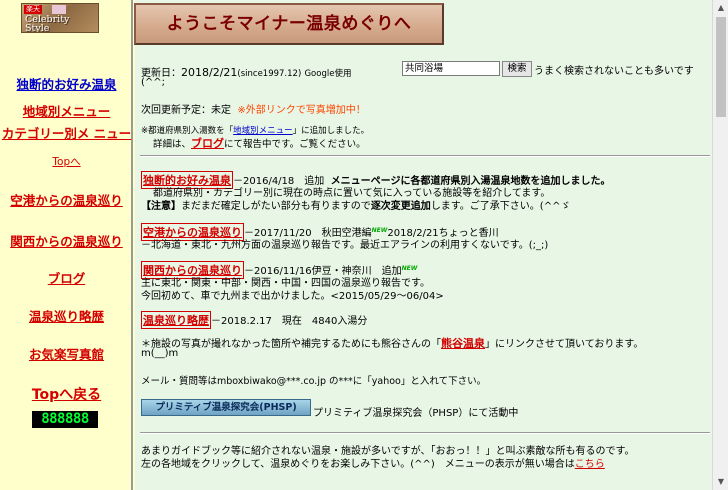 Image resolution: width=728 pixels, height=490 pixels. I want to click on sidebar-item-back-to-top: Topへ戻る, so click(66, 394).